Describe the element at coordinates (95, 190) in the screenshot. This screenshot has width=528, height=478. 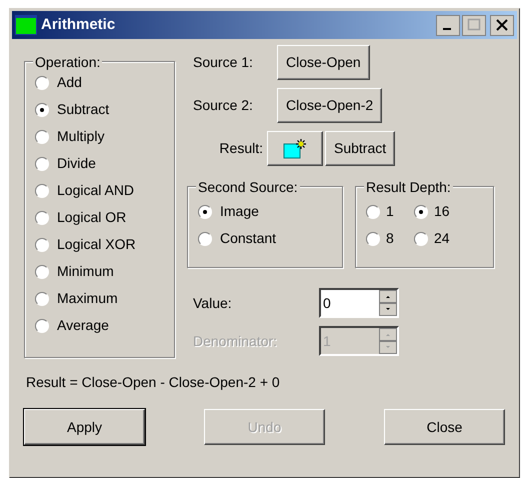
I see `radio-label: Logical AND` at that location.